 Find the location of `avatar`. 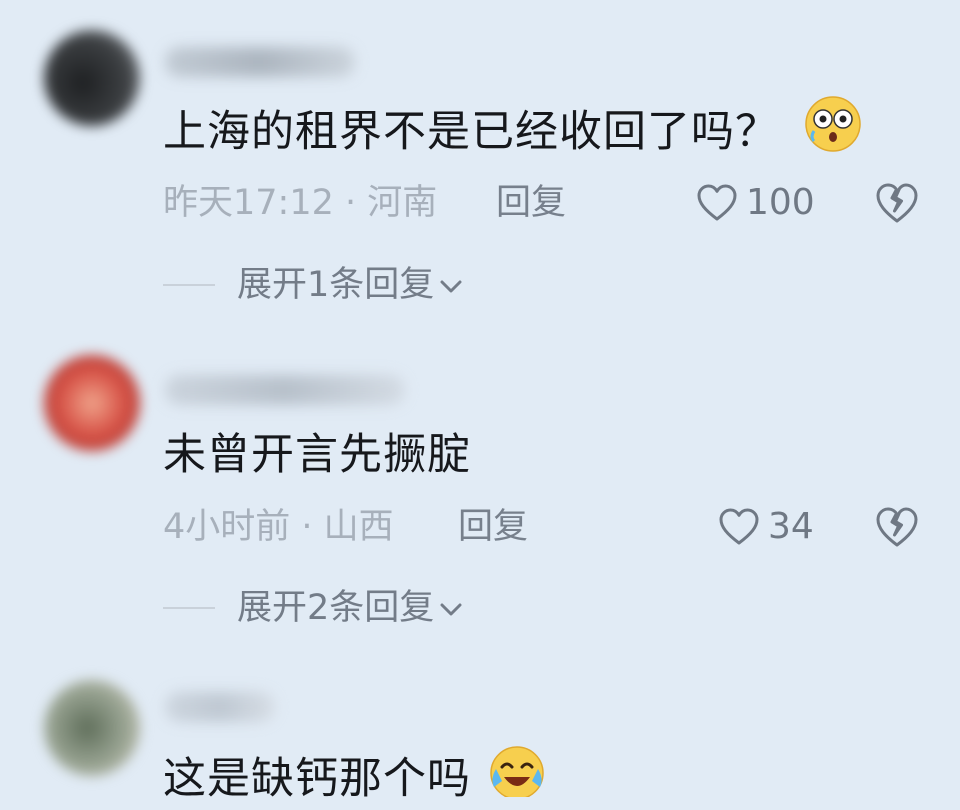

avatar is located at coordinates (92, 728).